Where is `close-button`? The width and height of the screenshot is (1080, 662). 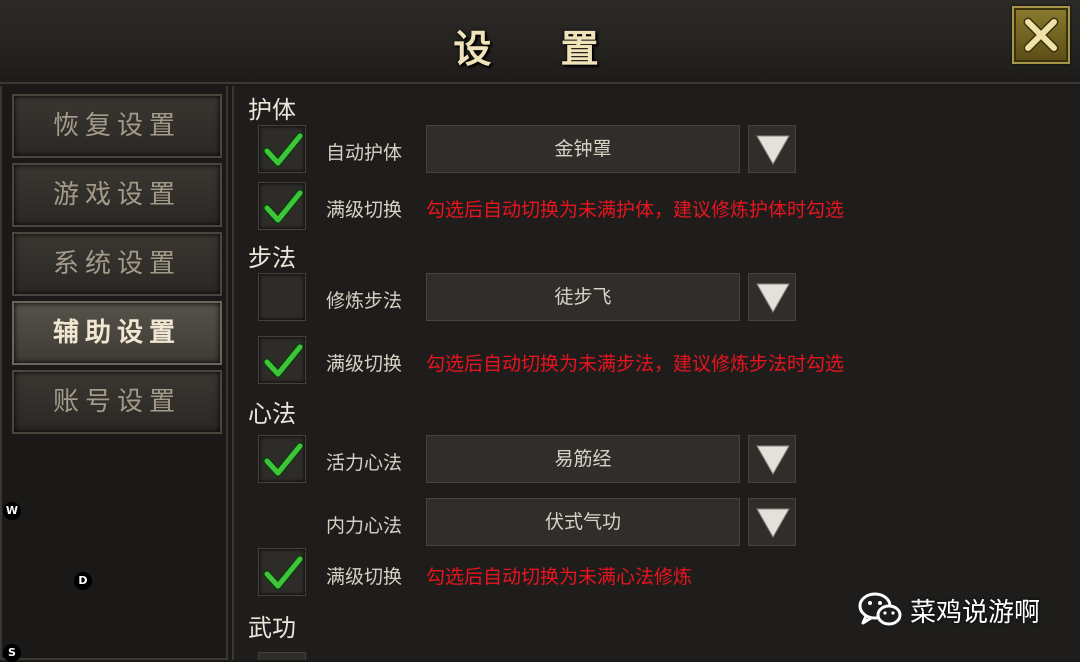 close-button is located at coordinates (1041, 35).